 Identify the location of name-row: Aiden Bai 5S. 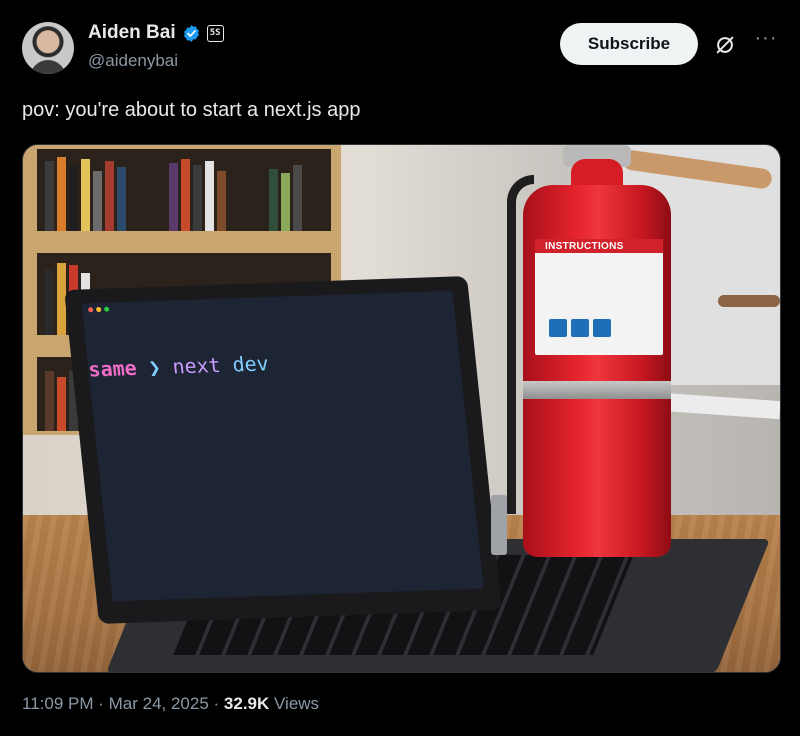
(156, 33).